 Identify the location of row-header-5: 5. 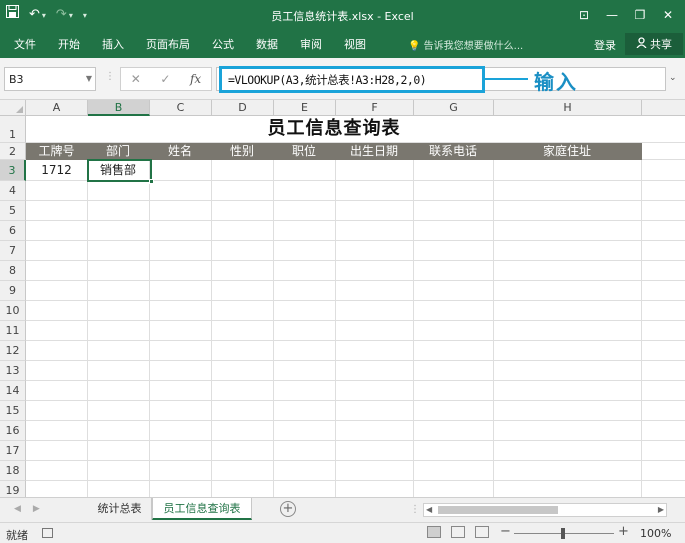
(13, 211).